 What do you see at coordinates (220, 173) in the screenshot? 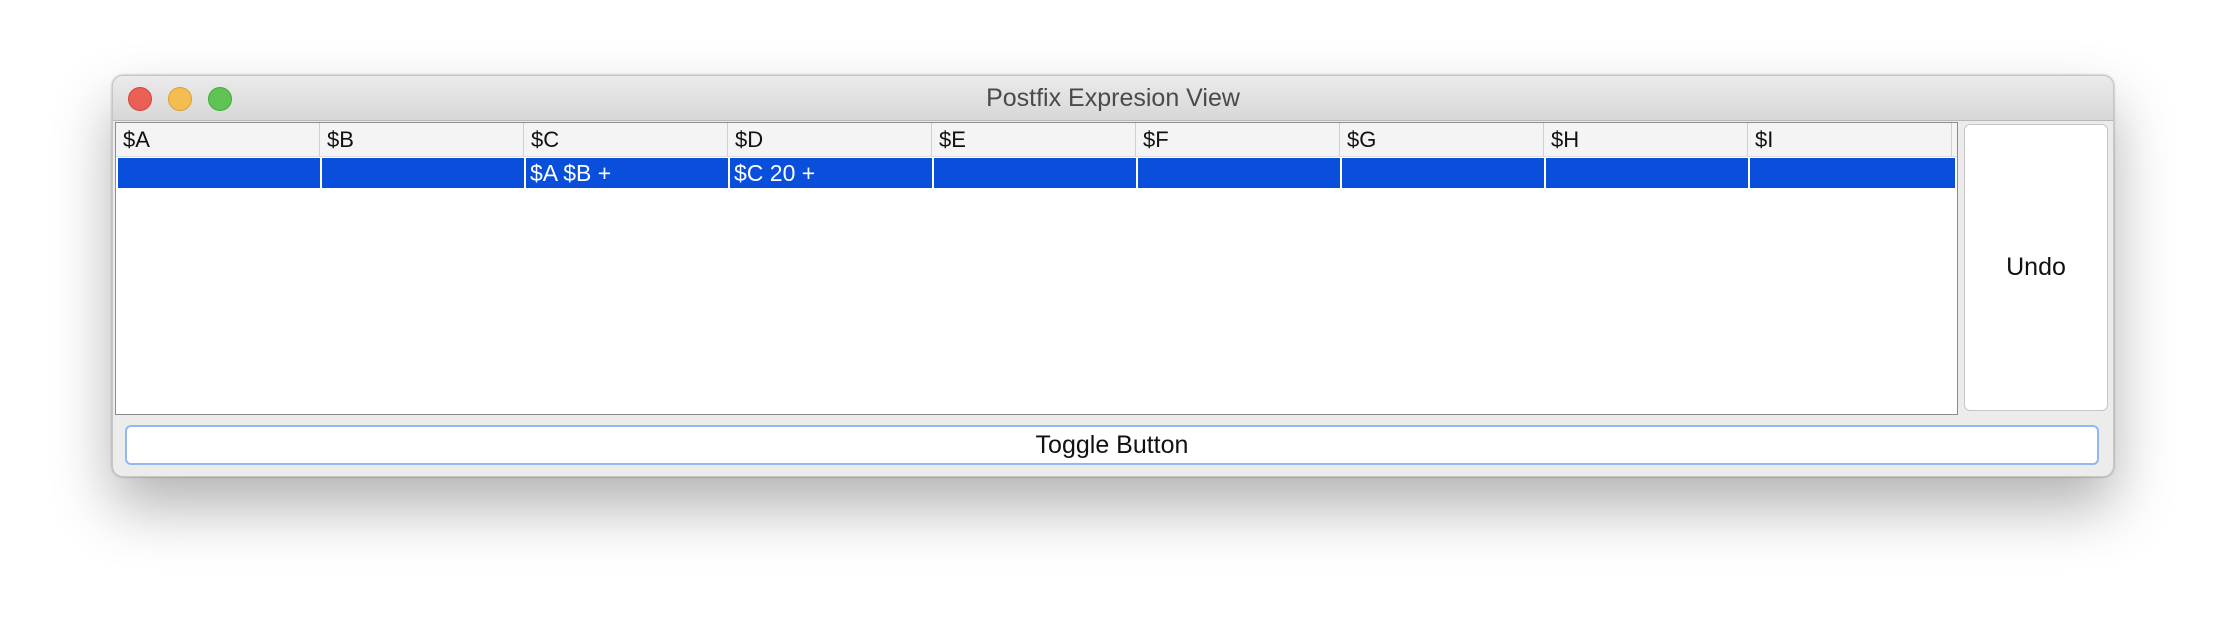
I see `table-cell-a` at bounding box center [220, 173].